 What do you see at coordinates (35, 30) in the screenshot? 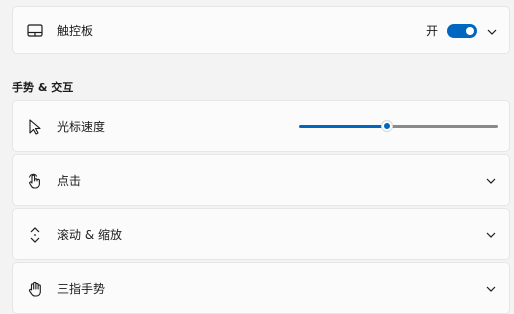
I see `touchpad-icon` at bounding box center [35, 30].